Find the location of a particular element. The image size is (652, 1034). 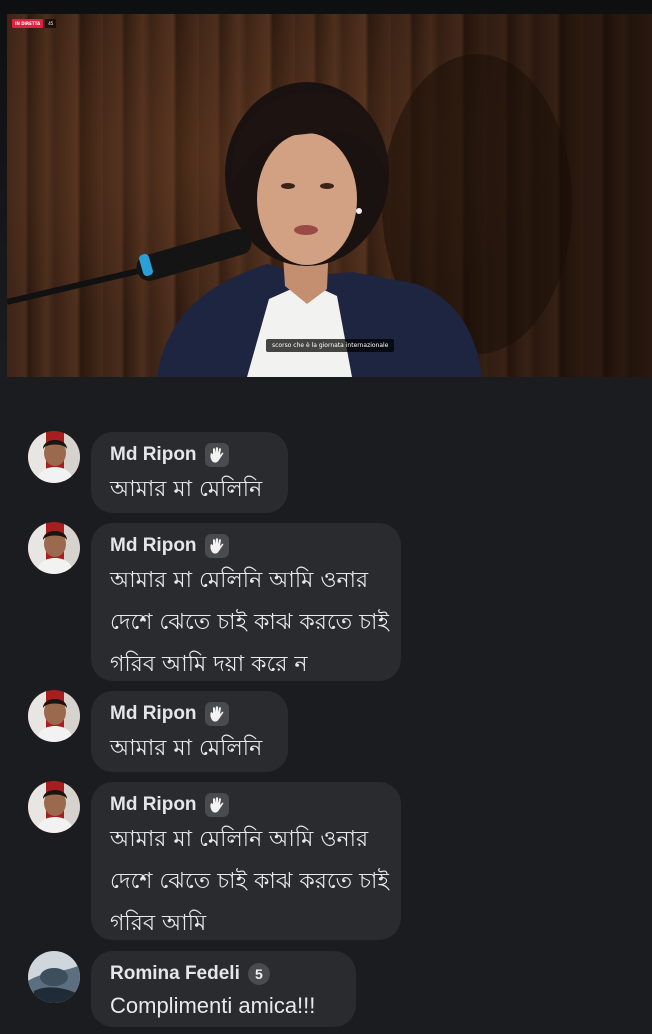

live-label: IN DIRETTA is located at coordinates (28, 23).